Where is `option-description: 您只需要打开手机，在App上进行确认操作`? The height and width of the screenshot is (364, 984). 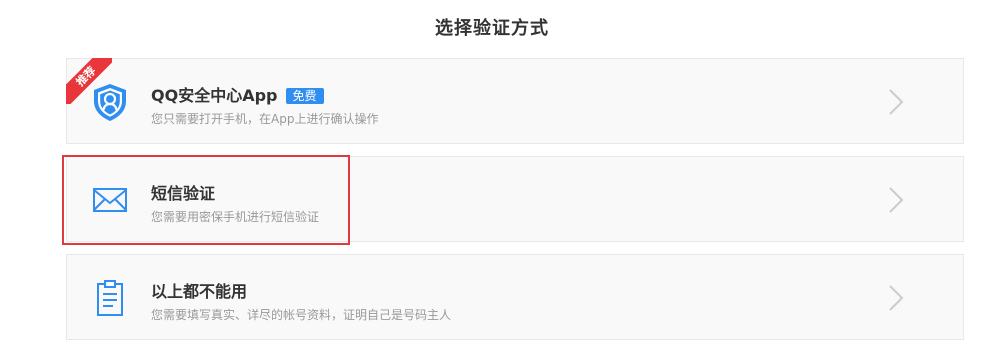 option-description: 您只需要打开手机，在App上进行确认操作 is located at coordinates (265, 119).